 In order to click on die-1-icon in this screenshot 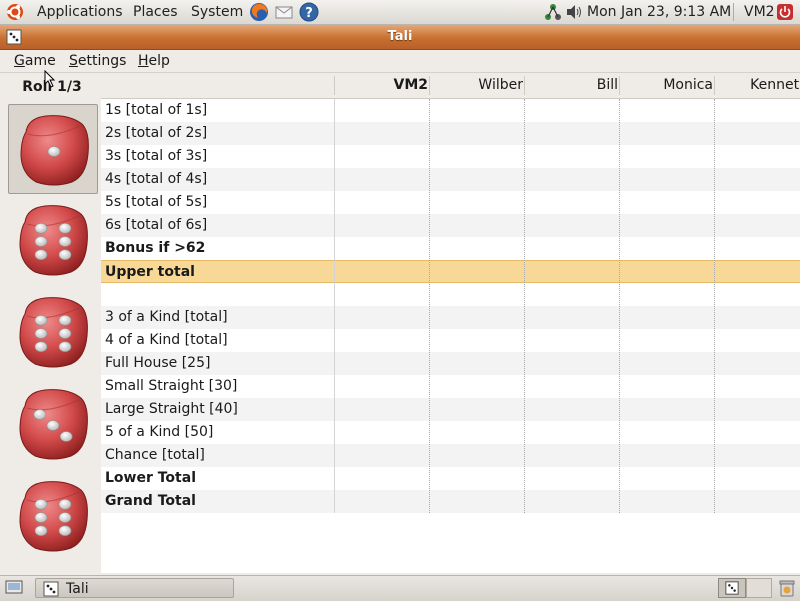, I will do `click(54, 150)`.